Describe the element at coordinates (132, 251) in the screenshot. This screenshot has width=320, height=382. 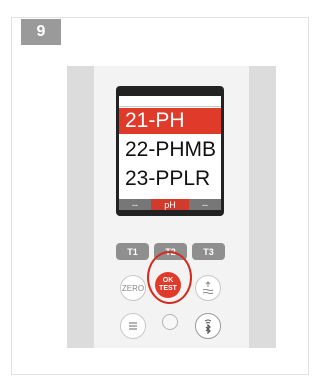
I see `t1-button: T1` at that location.